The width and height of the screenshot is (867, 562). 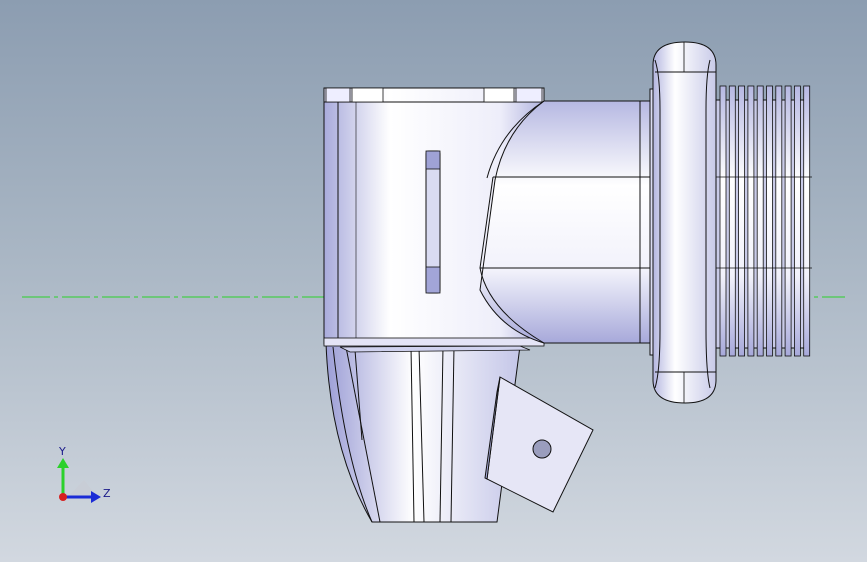 What do you see at coordinates (63, 497) in the screenshot?
I see `triad-x-axis` at bounding box center [63, 497].